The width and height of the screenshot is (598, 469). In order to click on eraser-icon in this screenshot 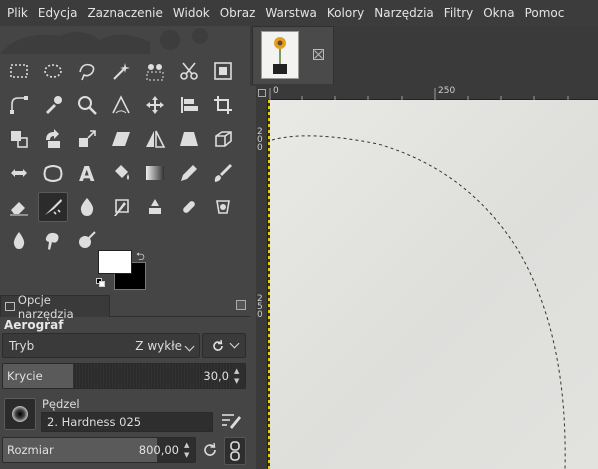, I will do `click(19, 207)`.